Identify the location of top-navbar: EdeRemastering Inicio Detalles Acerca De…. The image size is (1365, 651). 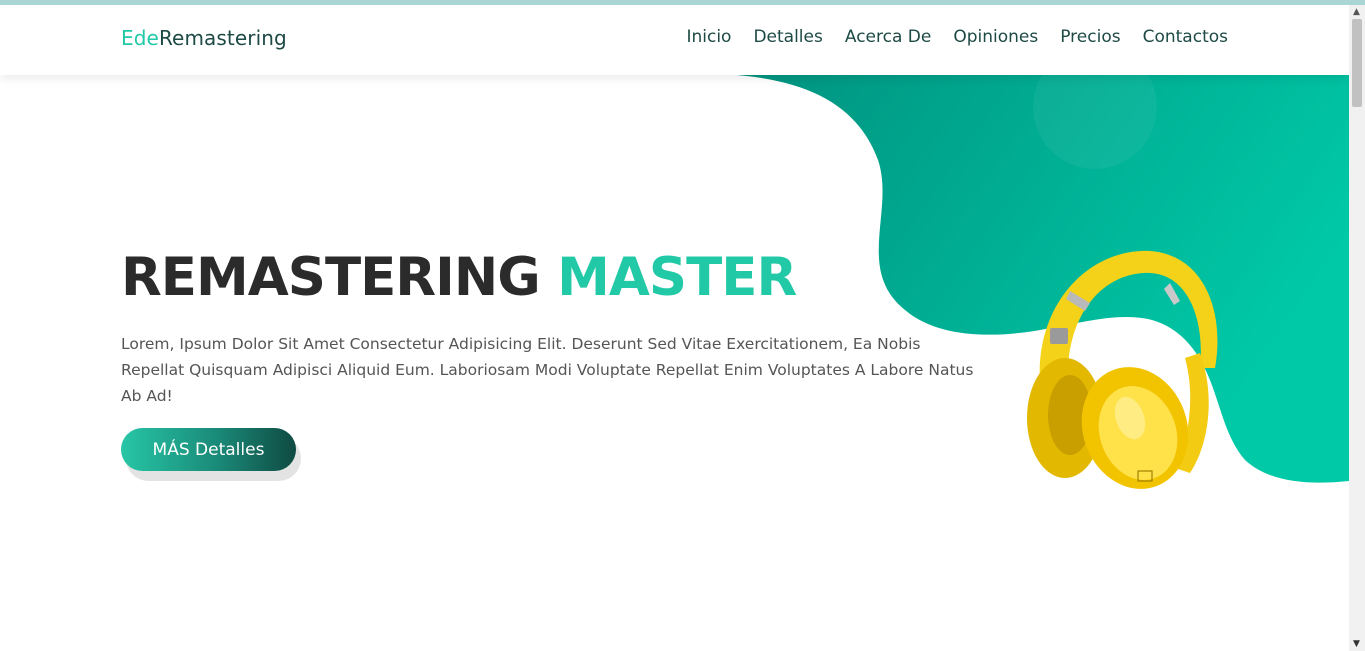
(674, 40).